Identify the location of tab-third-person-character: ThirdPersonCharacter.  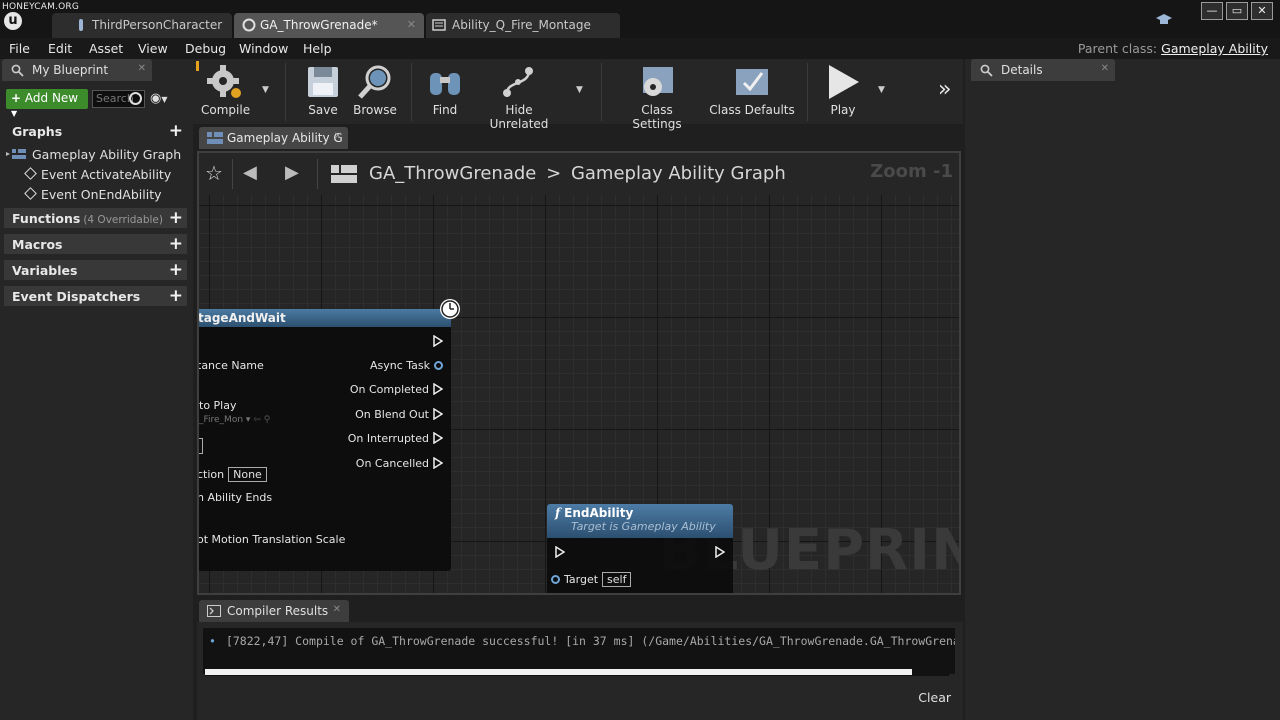
(142, 25).